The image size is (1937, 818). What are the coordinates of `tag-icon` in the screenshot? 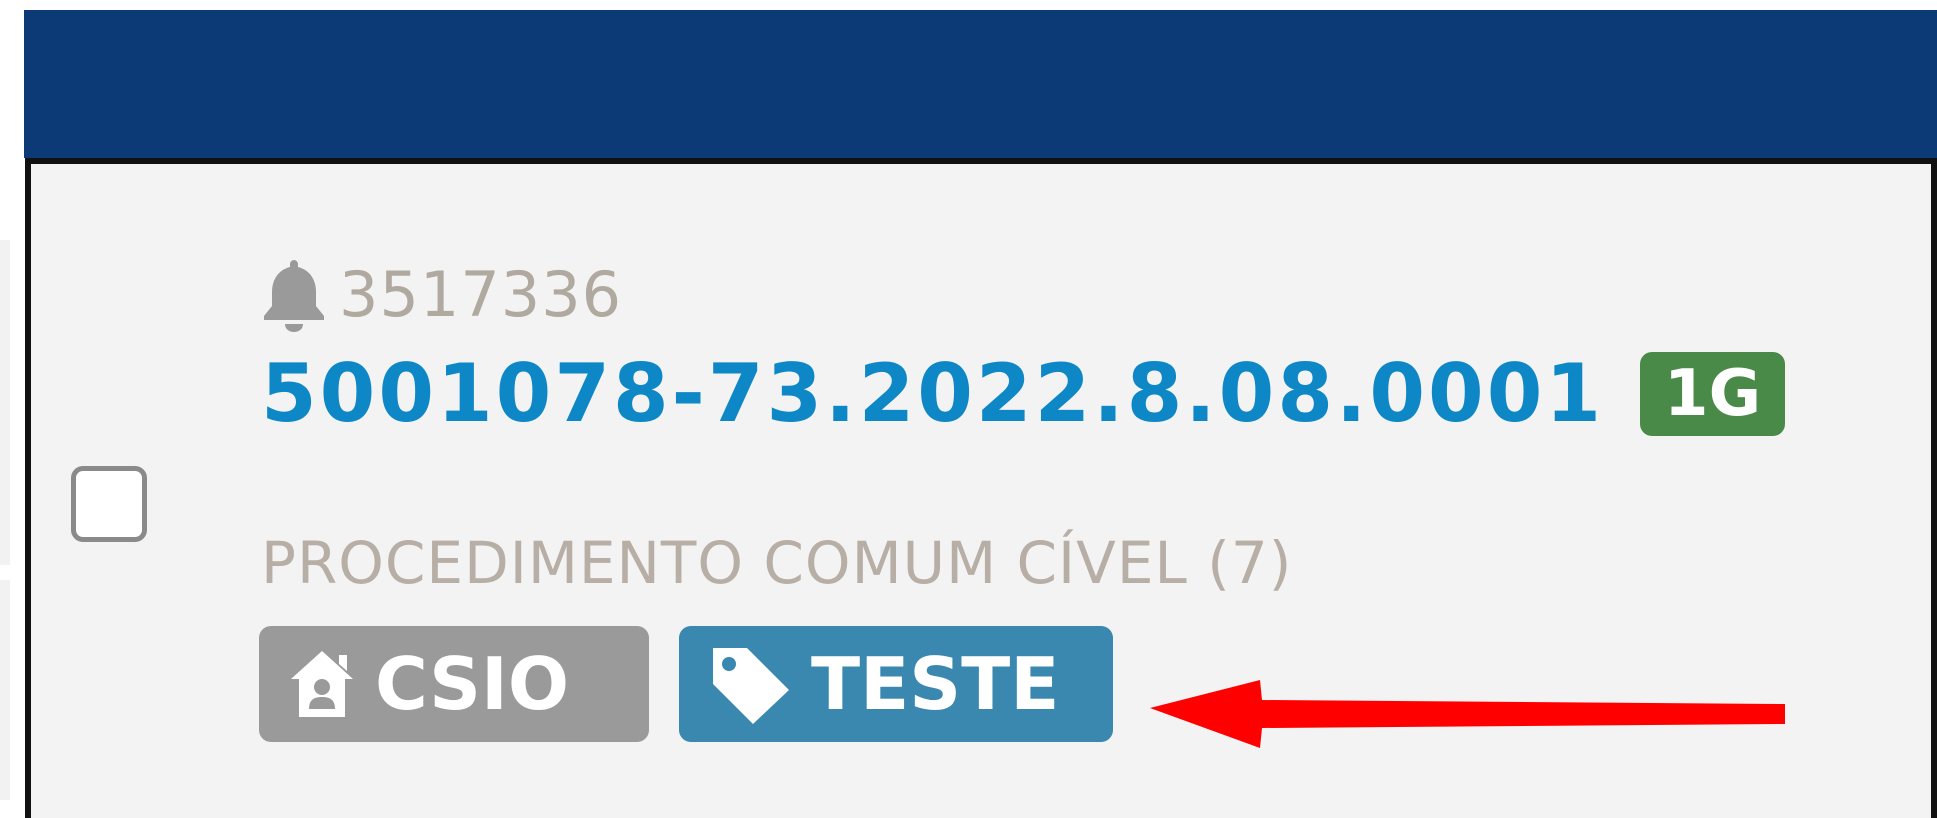 It's located at (750, 684).